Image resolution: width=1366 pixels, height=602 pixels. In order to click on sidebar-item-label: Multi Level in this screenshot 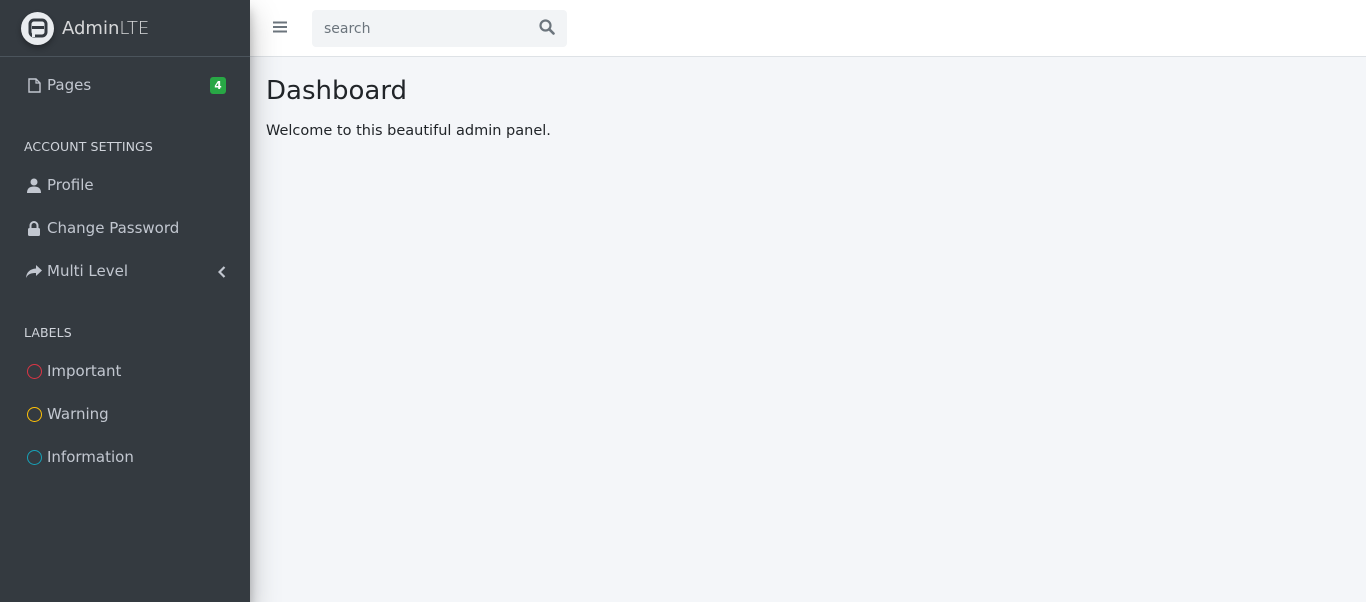, I will do `click(88, 271)`.